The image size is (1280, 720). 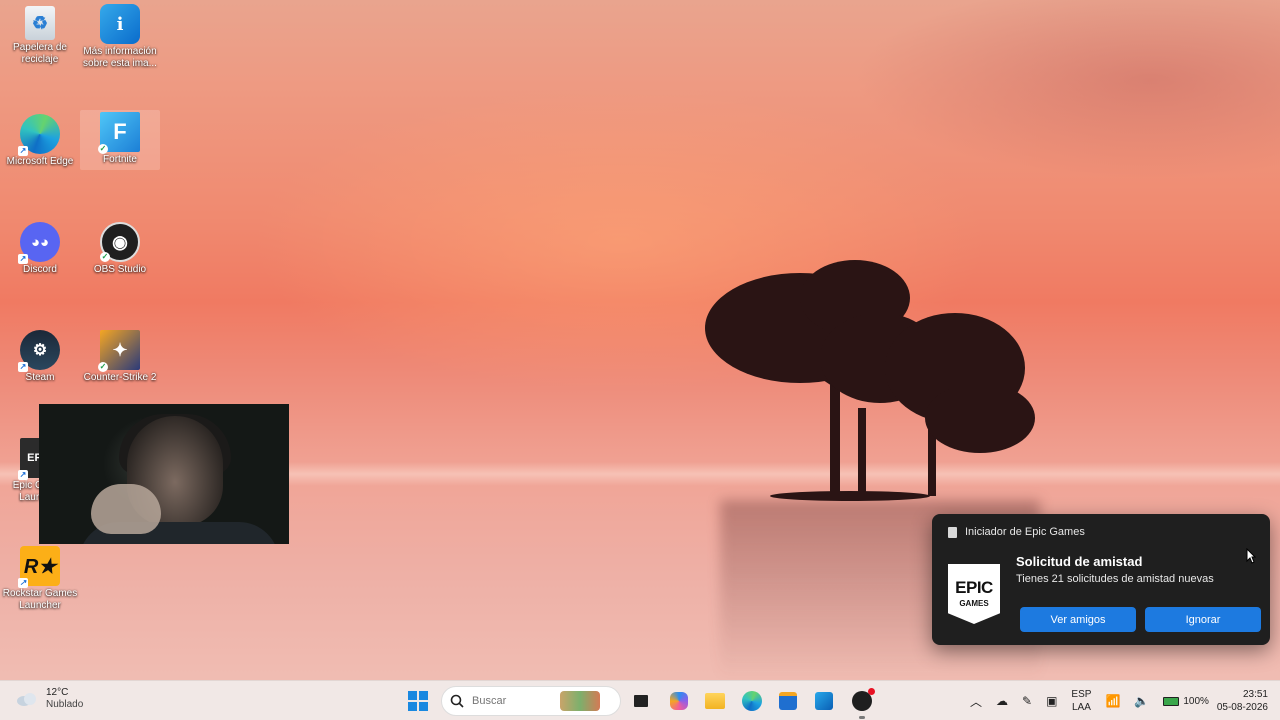 What do you see at coordinates (65, 704) in the screenshot?
I see `weather-condition: Nublado` at bounding box center [65, 704].